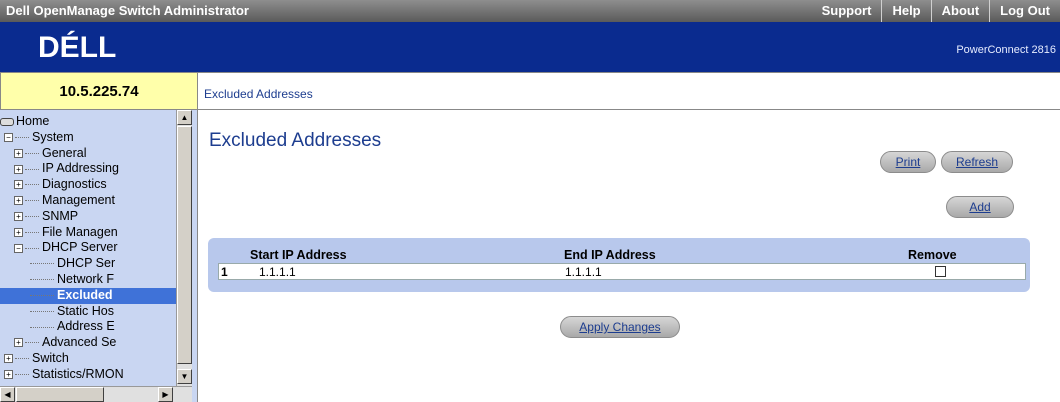 This screenshot has width=1060, height=402. I want to click on about-link: About, so click(960, 11).